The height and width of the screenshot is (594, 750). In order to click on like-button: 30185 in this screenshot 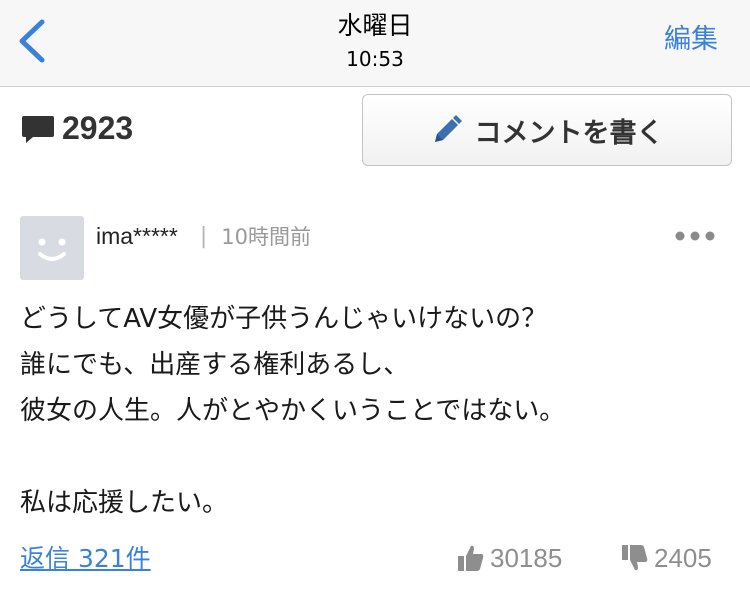, I will do `click(509, 558)`.